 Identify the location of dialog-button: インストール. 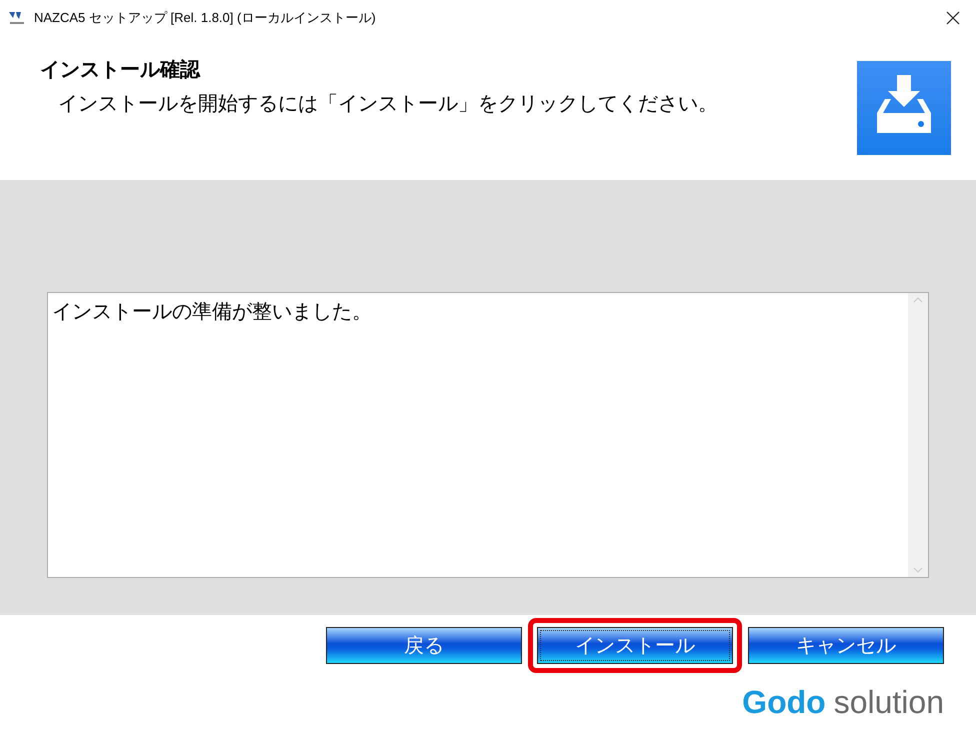
(635, 645).